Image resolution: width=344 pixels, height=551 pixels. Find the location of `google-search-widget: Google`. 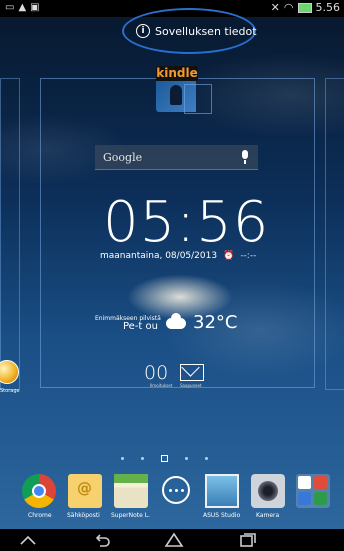

google-search-widget: Google is located at coordinates (176, 157).